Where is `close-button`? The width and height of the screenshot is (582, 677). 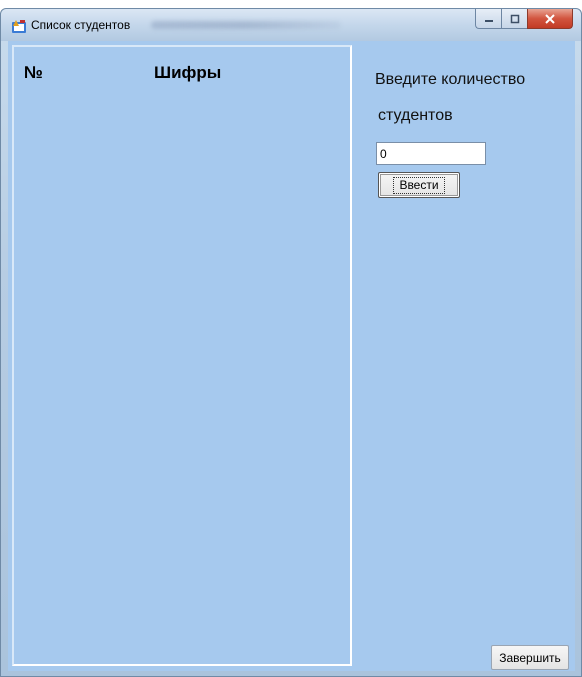 close-button is located at coordinates (550, 19).